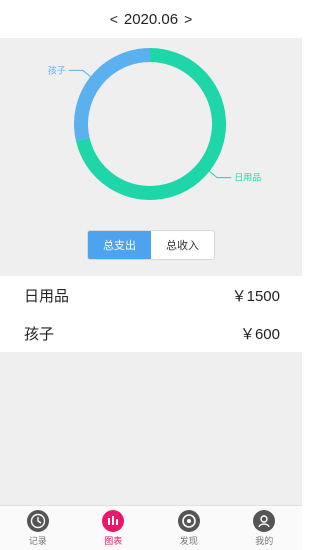 The height and width of the screenshot is (550, 320). Describe the element at coordinates (188, 19) in the screenshot. I see `next-month-button: >` at that location.